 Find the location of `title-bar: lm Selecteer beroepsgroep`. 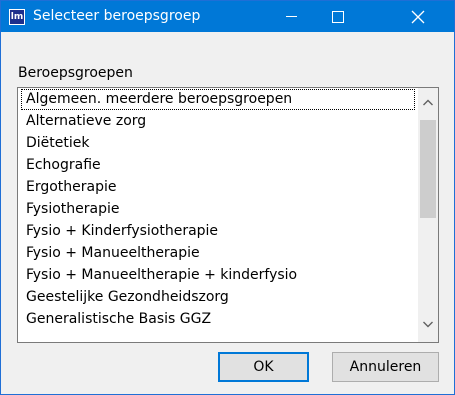

title-bar: lm Selecteer beroepsgroep is located at coordinates (227, 16).